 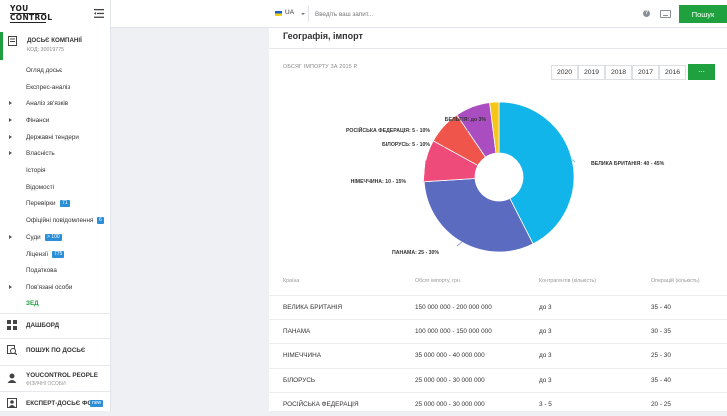 I want to click on country-cell: РОСІЙСЬКА ФЕДЕРАЦІЯ, so click(x=321, y=404).